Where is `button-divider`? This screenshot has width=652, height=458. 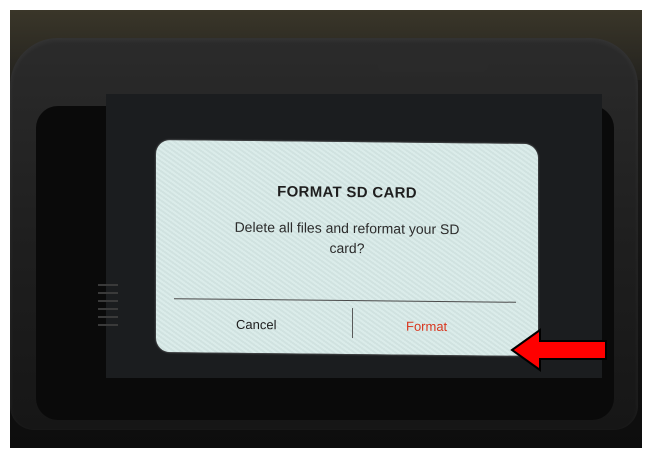 button-divider is located at coordinates (352, 323).